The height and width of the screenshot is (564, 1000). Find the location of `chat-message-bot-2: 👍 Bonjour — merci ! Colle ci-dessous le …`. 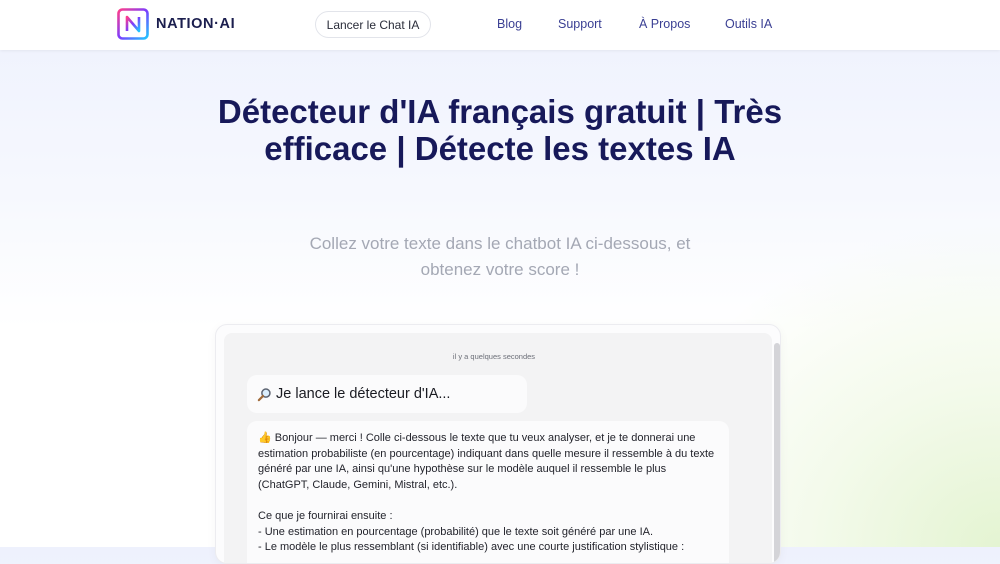

chat-message-bot-2: 👍 Bonjour — merci ! Colle ci-dessous le … is located at coordinates (488, 492).